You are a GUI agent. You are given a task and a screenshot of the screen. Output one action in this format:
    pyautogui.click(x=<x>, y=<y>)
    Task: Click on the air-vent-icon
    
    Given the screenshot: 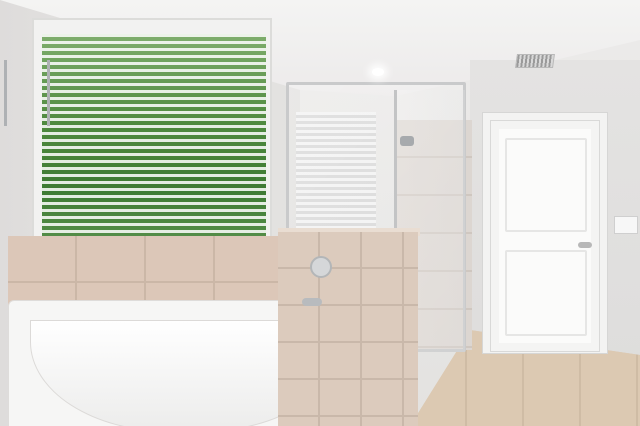 What is the action you would take?
    pyautogui.click(x=535, y=61)
    